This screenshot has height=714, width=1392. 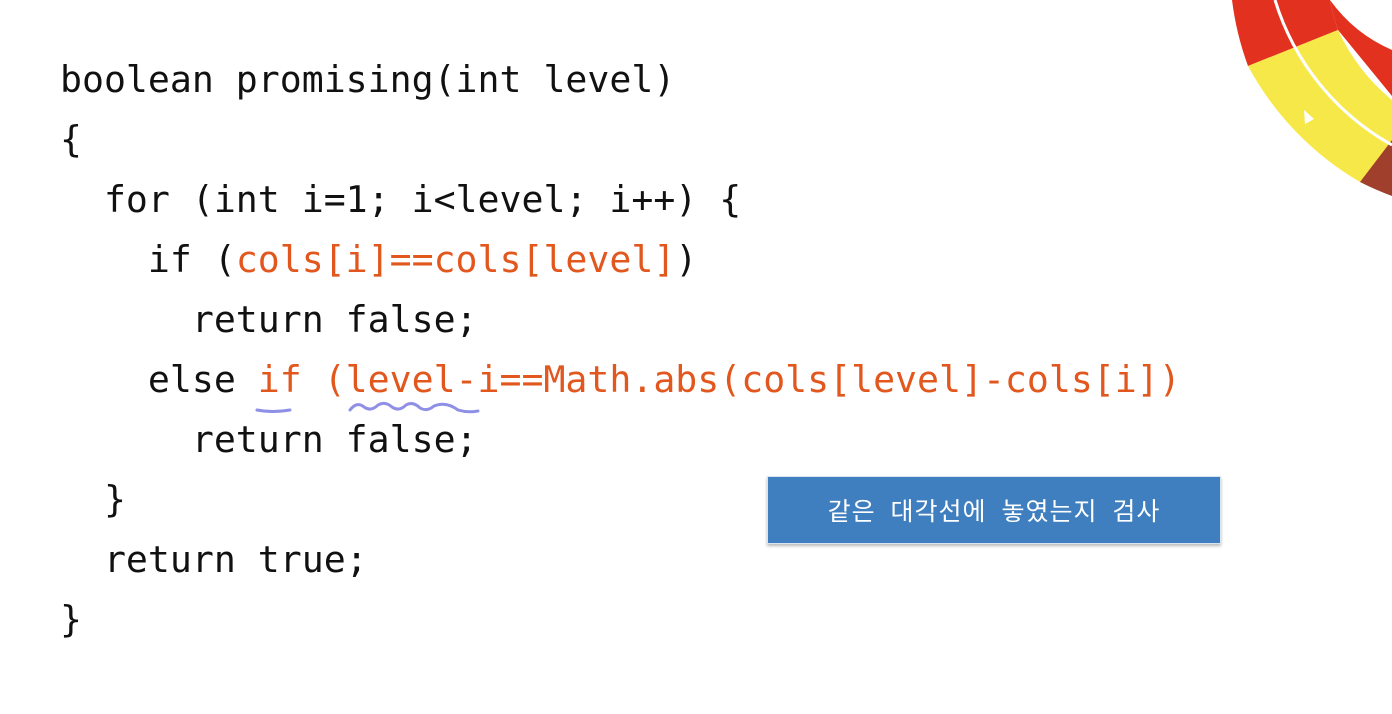 I want to click on callout-text: 같은 대각선에 놓였는지 검사, so click(x=994, y=511).